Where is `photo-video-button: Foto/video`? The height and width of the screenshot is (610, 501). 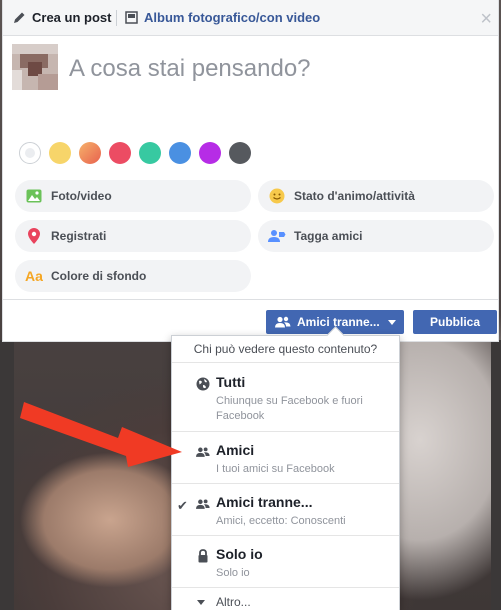
photo-video-button: Foto/video is located at coordinates (133, 196).